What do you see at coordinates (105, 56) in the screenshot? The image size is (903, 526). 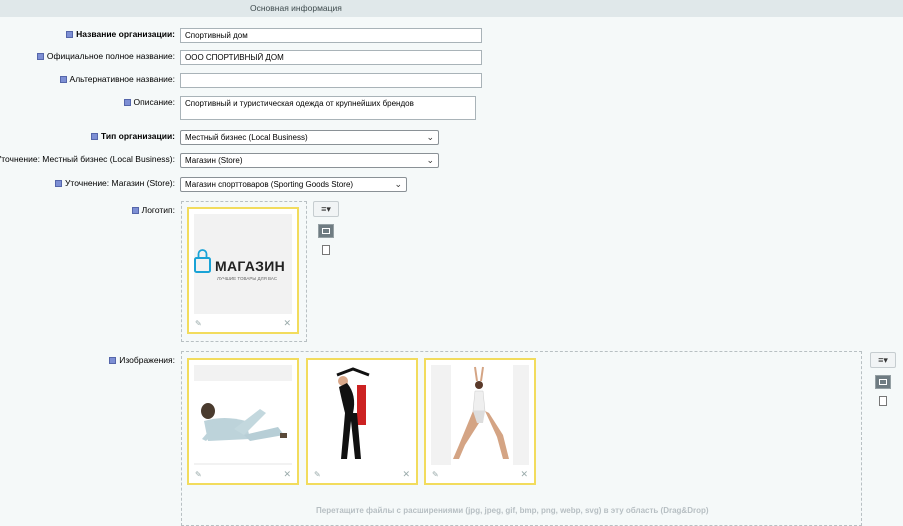 I see `full-name-label: Официальное полное название:` at bounding box center [105, 56].